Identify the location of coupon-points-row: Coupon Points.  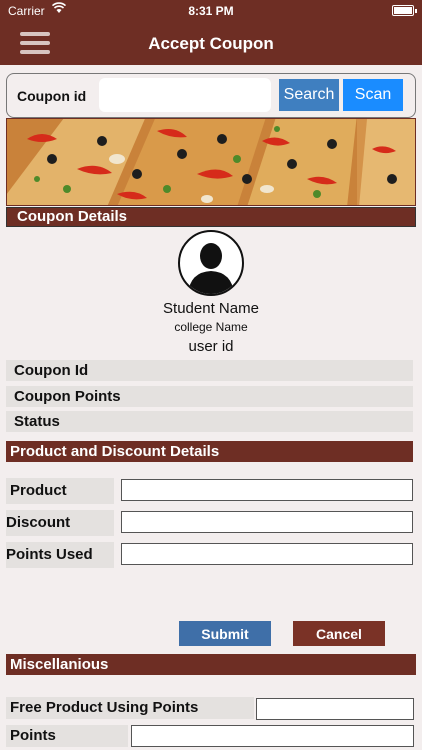
(209, 396).